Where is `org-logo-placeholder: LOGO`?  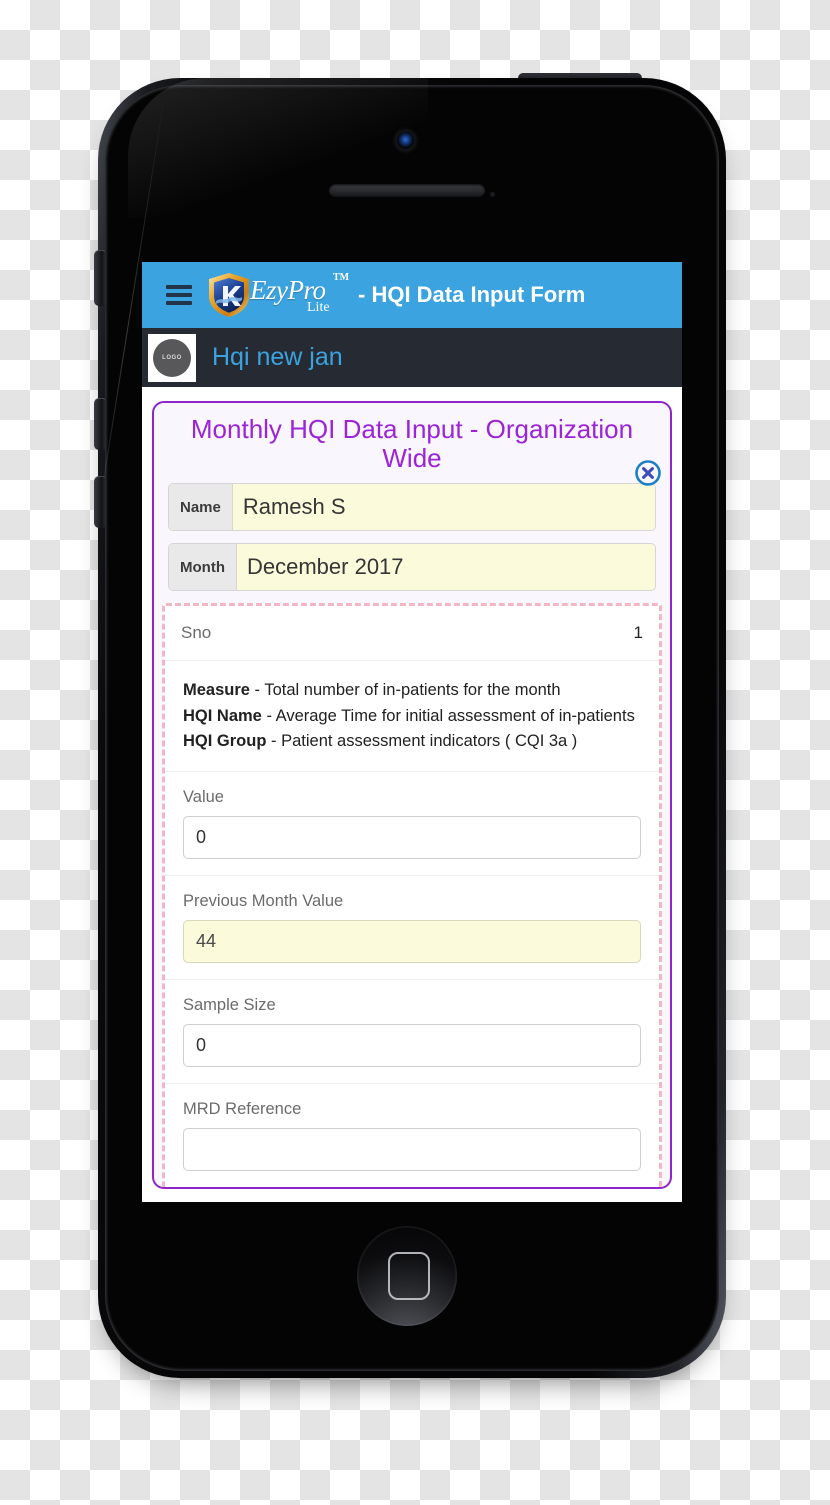
org-logo-placeholder: LOGO is located at coordinates (172, 357).